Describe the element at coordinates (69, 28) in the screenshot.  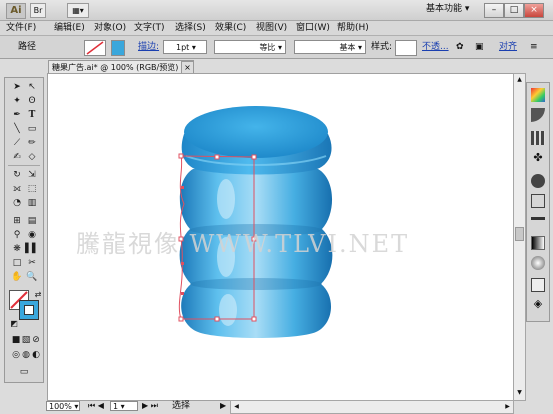
I see `menu-edit: 编辑(E)` at that location.